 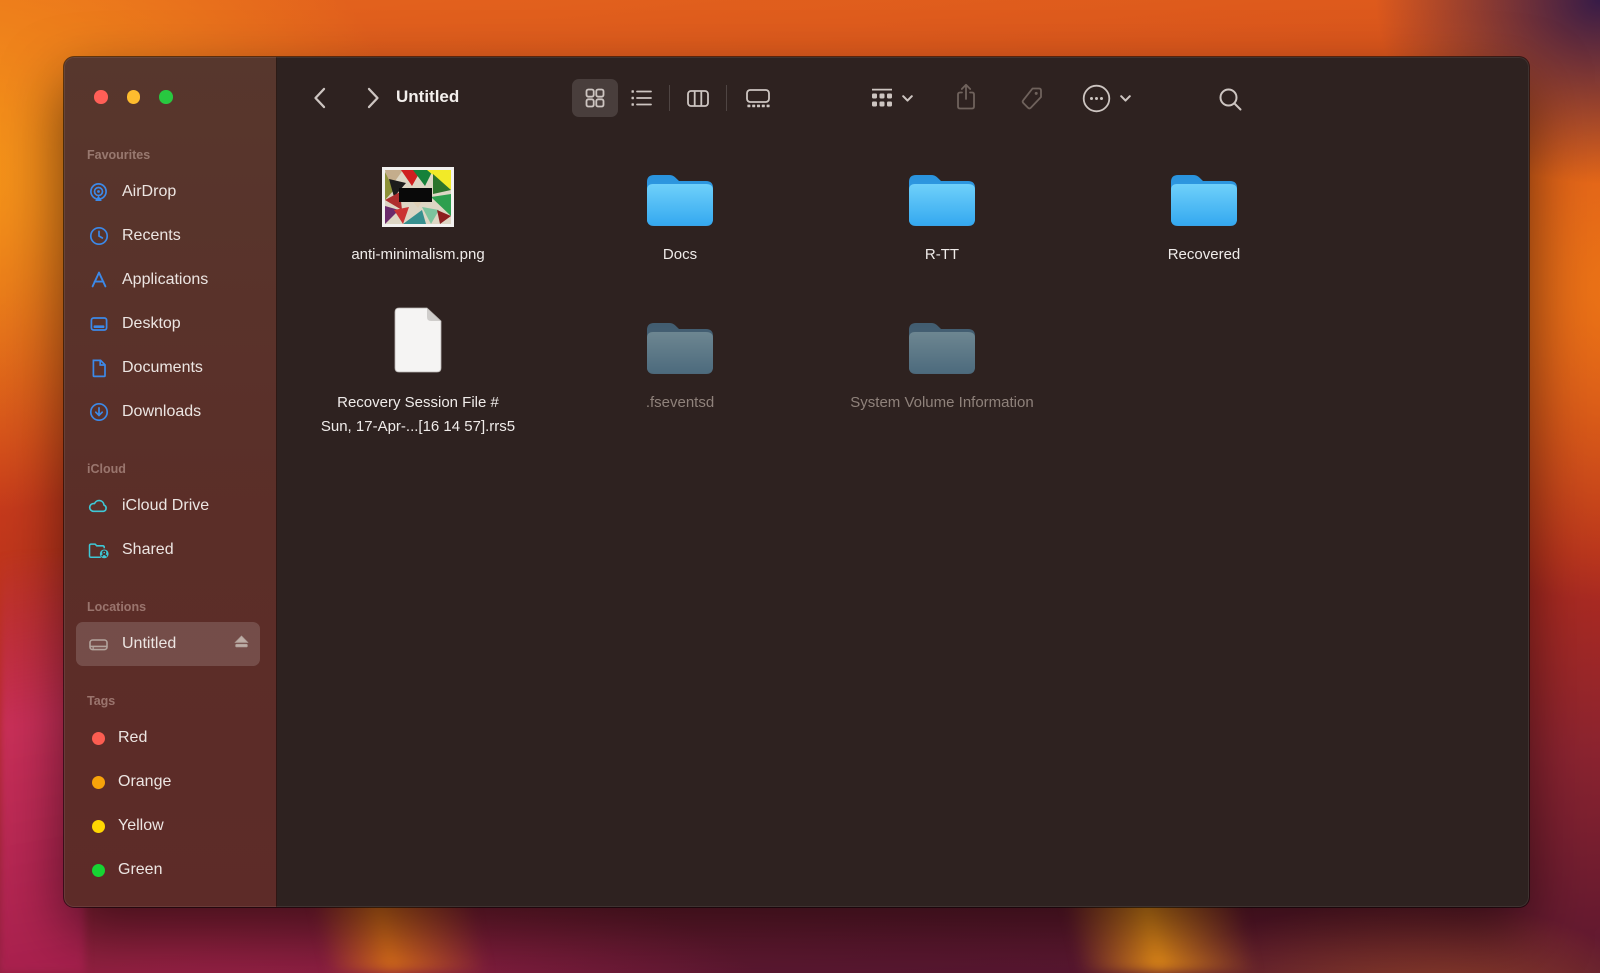 I want to click on folder-recovered: Recovered, so click(x=1204, y=211).